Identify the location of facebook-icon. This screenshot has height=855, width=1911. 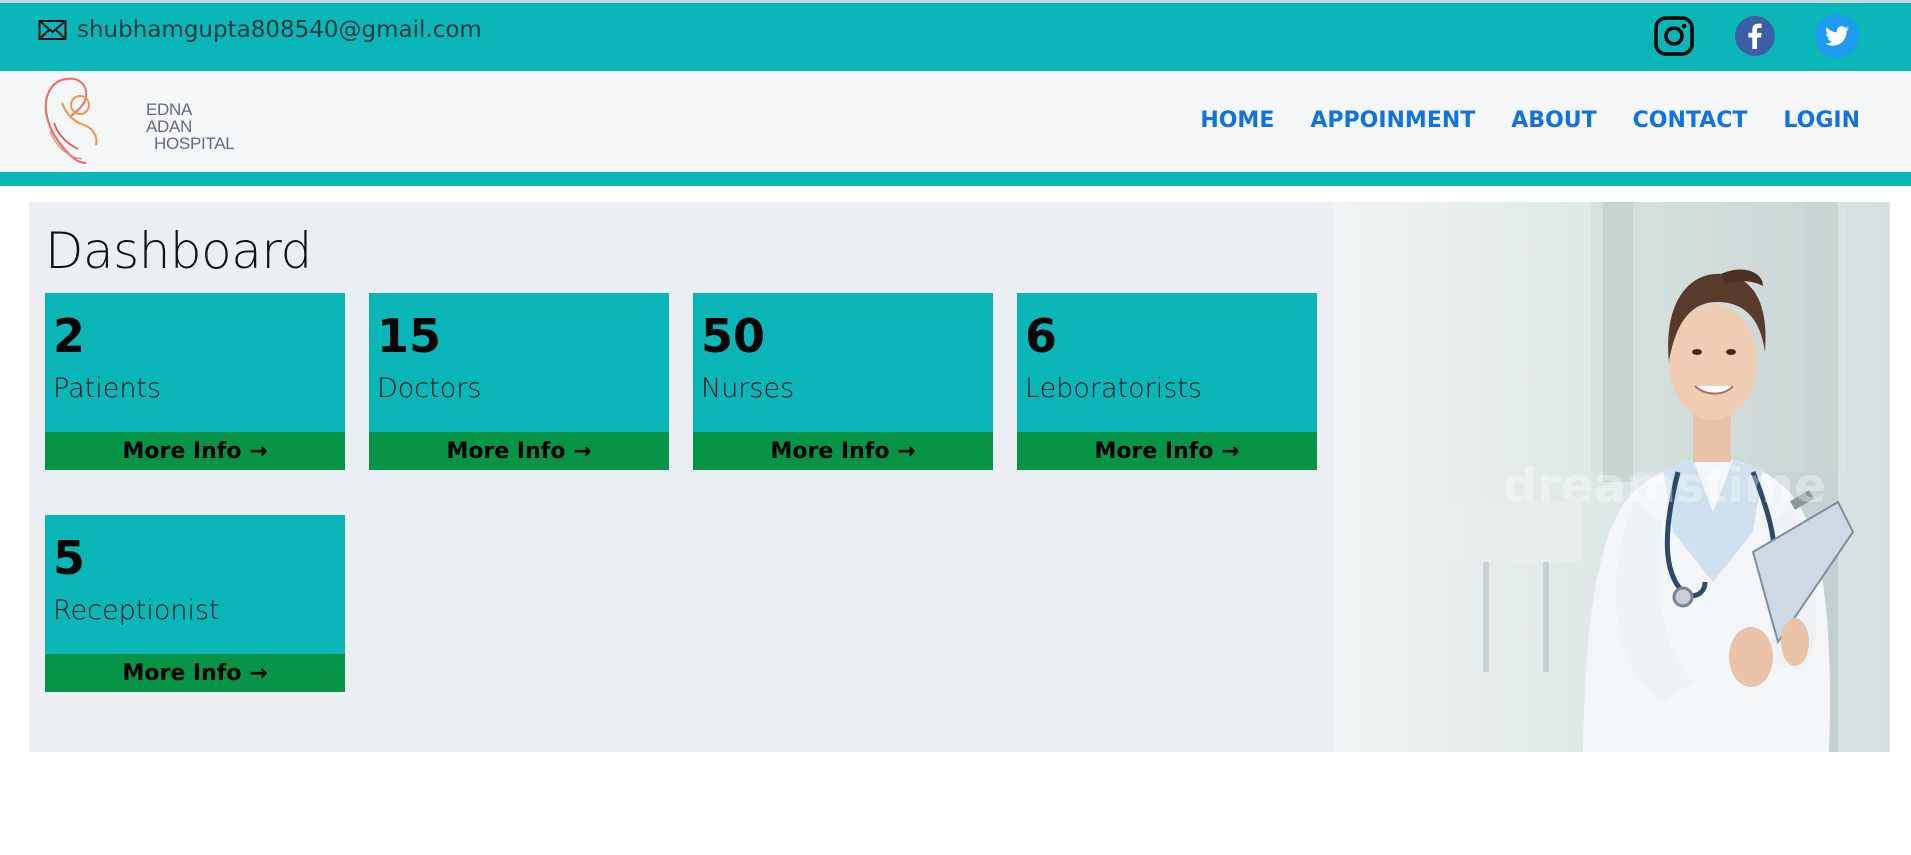
(1755, 36).